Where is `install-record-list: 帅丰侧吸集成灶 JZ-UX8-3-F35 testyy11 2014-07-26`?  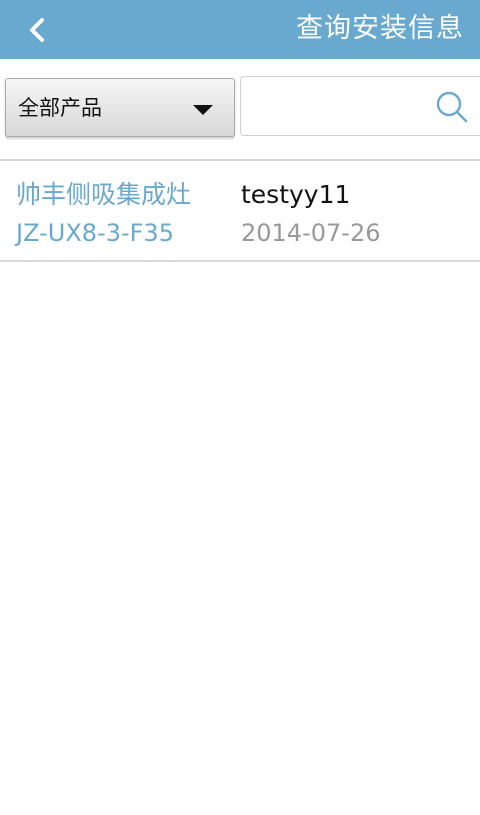
install-record-list: 帅丰侧吸集成灶 JZ-UX8-3-F35 testyy11 2014-07-26 is located at coordinates (240, 211).